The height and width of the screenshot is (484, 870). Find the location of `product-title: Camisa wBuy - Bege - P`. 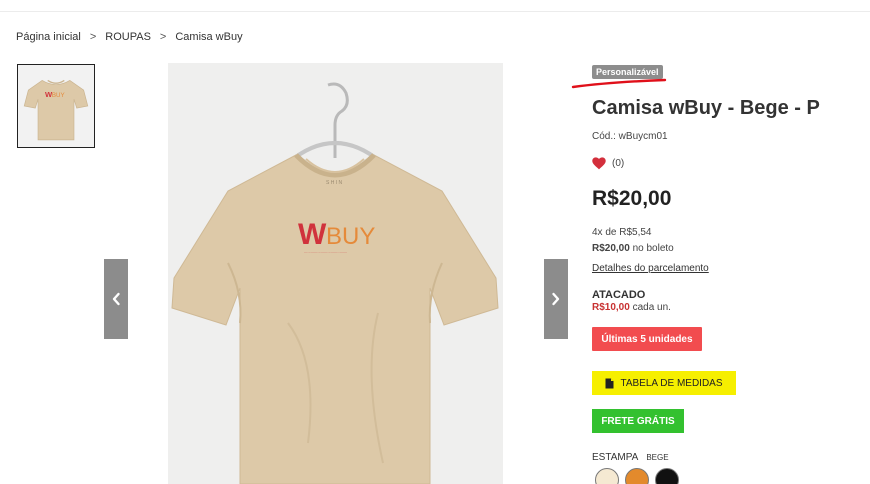

product-title: Camisa wBuy - Bege - P is located at coordinates (706, 108).